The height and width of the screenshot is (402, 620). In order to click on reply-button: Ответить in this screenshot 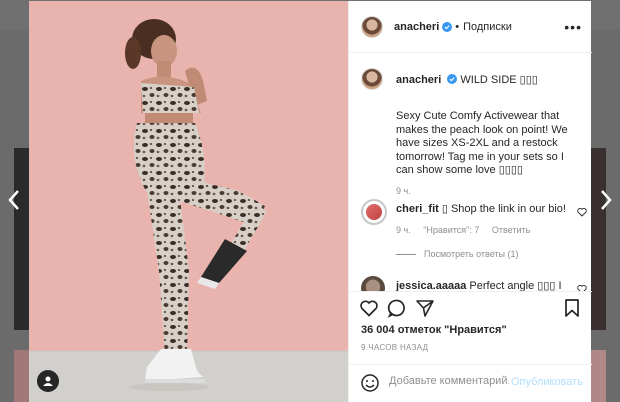, I will do `click(511, 230)`.